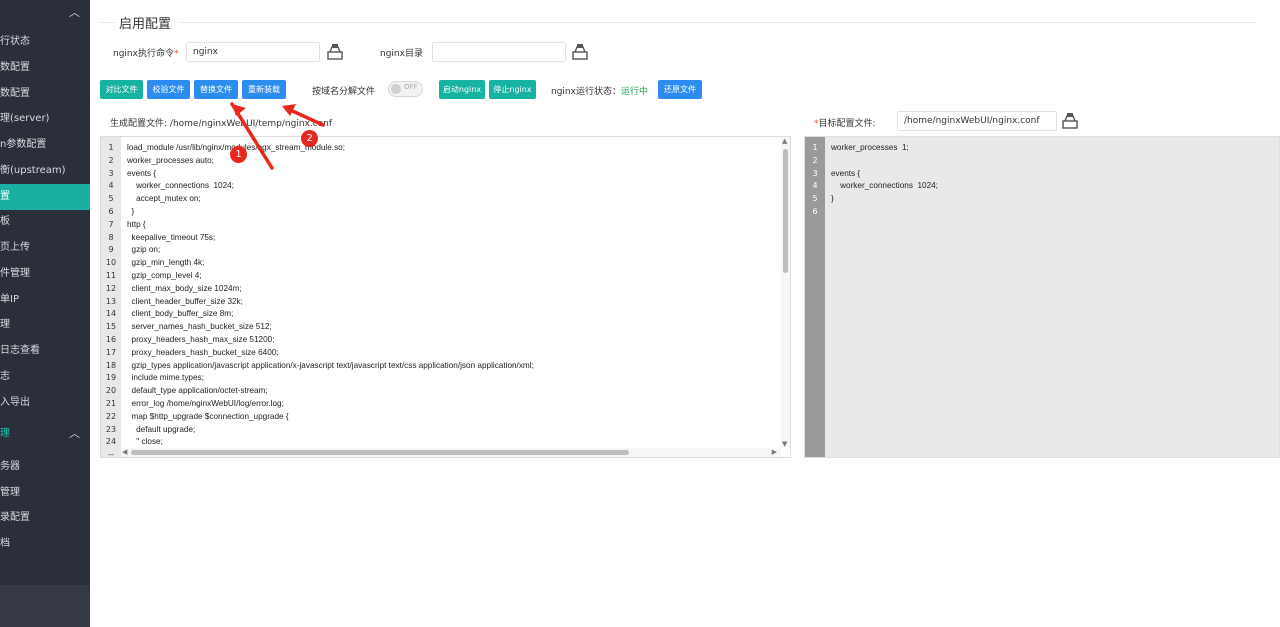  I want to click on sidebar-sub-item: 录配置, so click(45, 518).